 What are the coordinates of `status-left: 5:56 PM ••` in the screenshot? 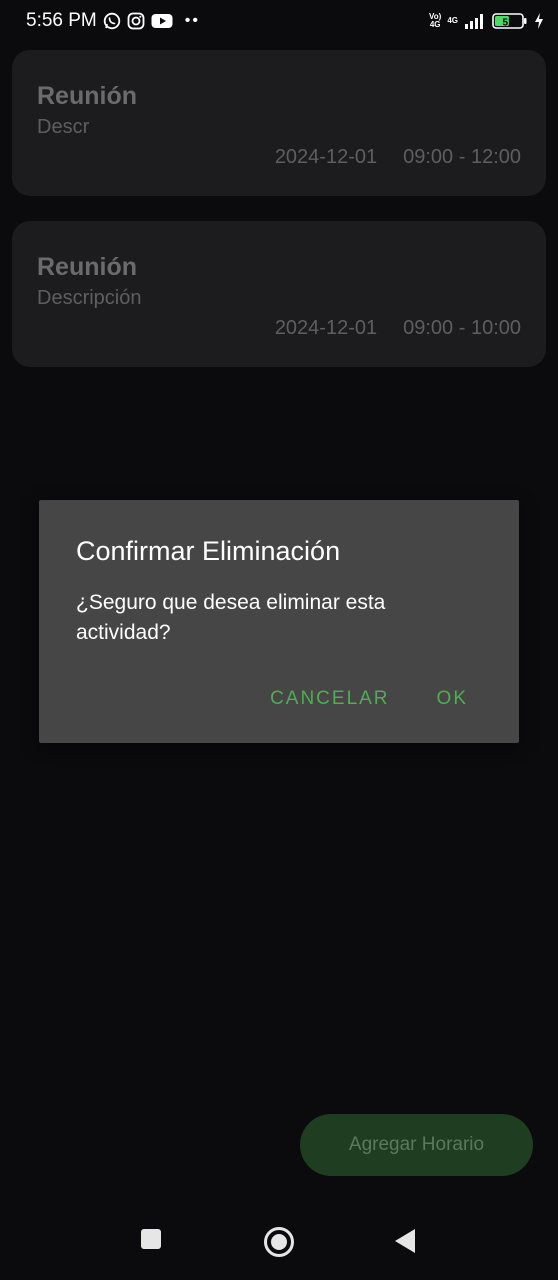 It's located at (113, 21).